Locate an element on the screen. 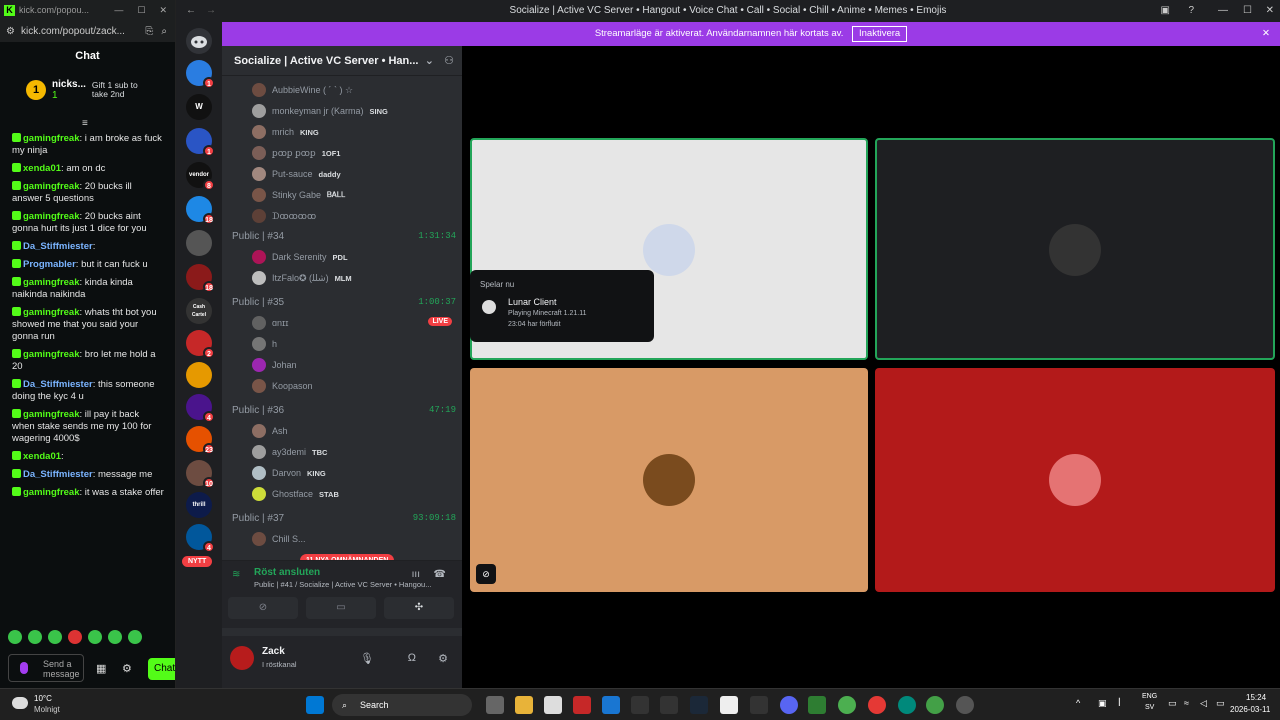  lang-2: SV is located at coordinates (1149, 707).